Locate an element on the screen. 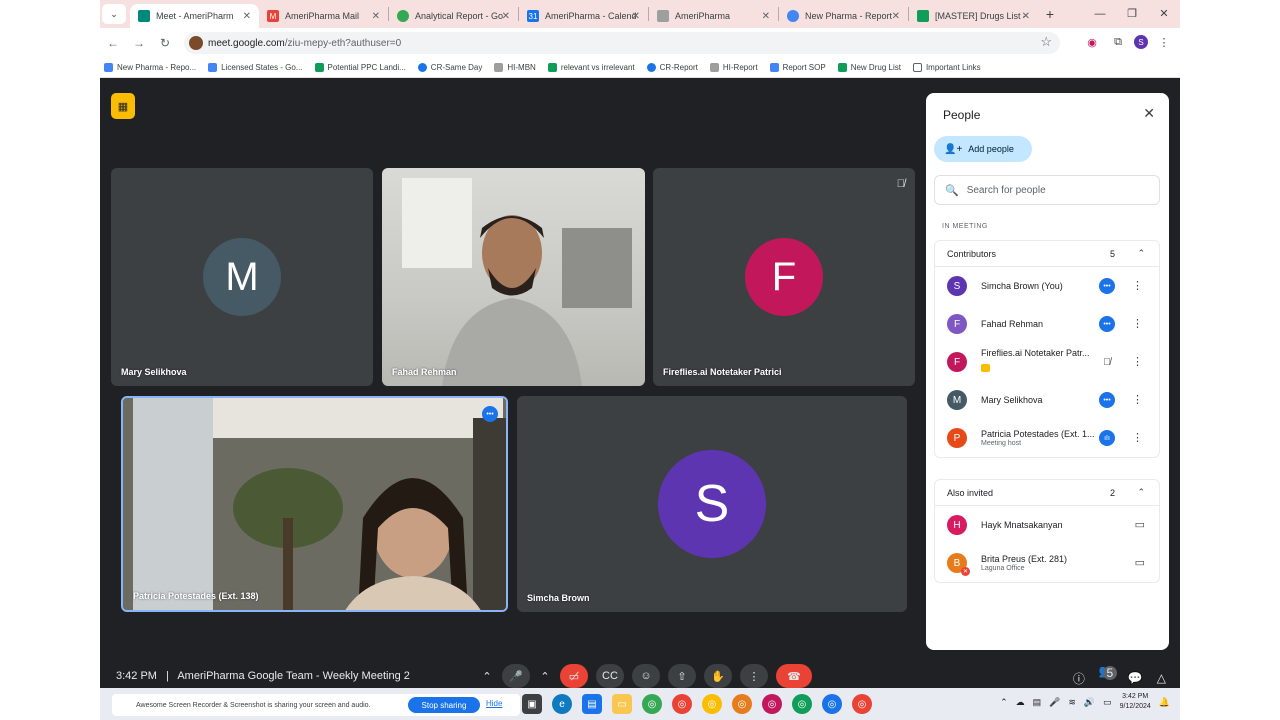 This screenshot has width=1280, height=720. maximize-icon: ❐ is located at coordinates (1132, 14).